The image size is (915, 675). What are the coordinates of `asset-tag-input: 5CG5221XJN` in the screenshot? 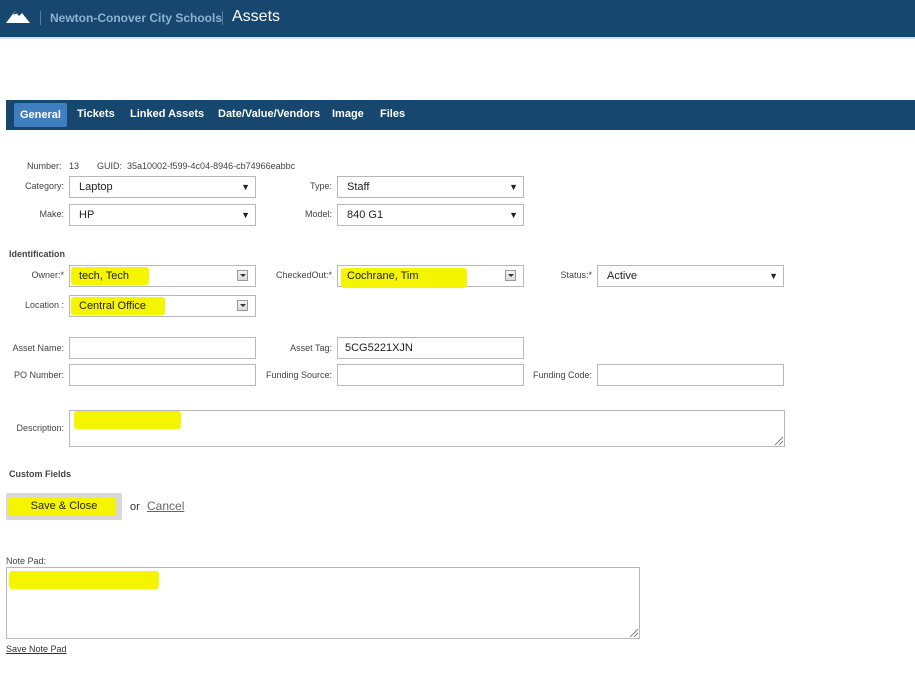 It's located at (430, 348).